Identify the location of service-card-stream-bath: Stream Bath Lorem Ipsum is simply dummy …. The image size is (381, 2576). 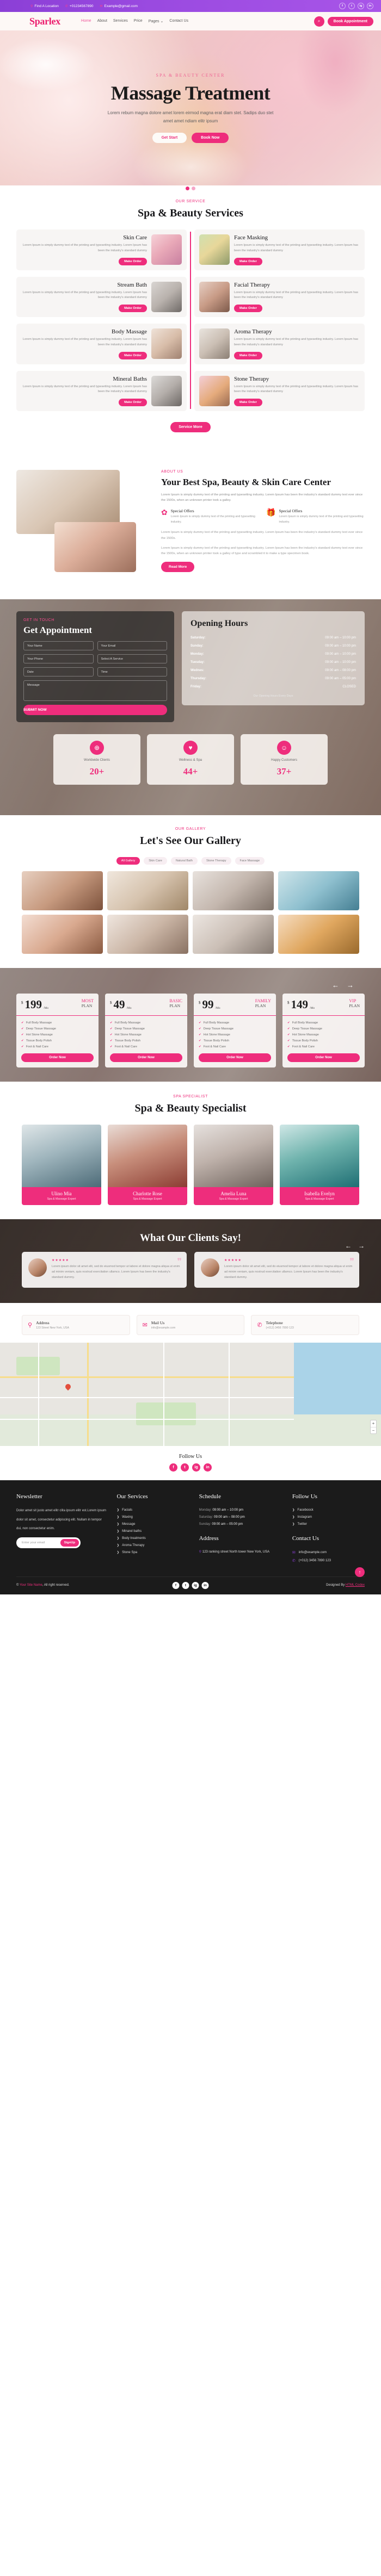
(101, 297).